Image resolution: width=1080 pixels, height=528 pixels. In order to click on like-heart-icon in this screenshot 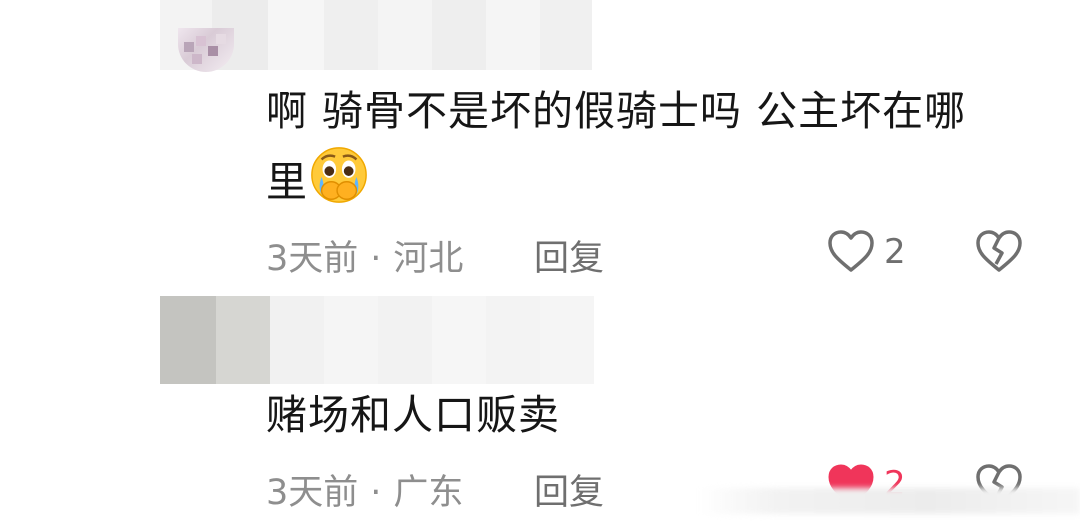, I will do `click(851, 251)`.